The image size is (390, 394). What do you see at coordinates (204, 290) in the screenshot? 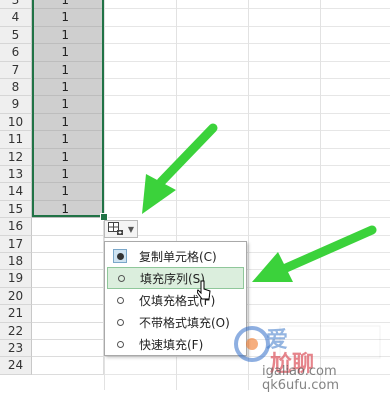
I see `mouse-cursor-icon` at bounding box center [204, 290].